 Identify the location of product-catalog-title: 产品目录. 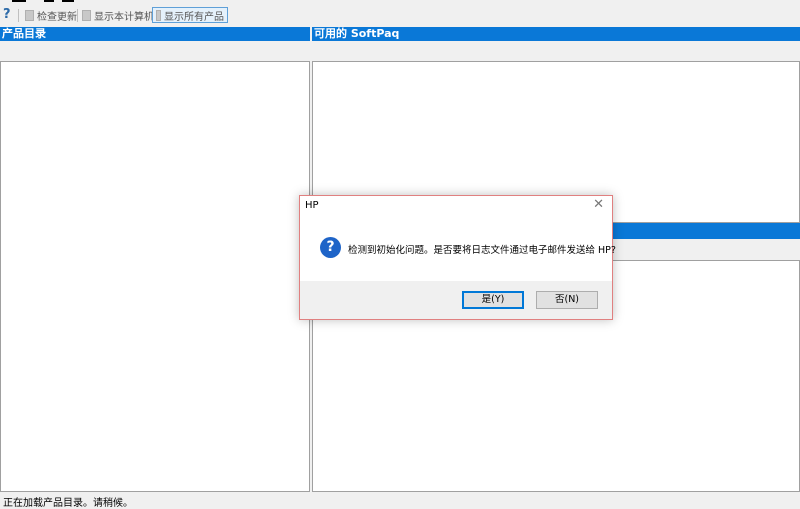
(24, 33).